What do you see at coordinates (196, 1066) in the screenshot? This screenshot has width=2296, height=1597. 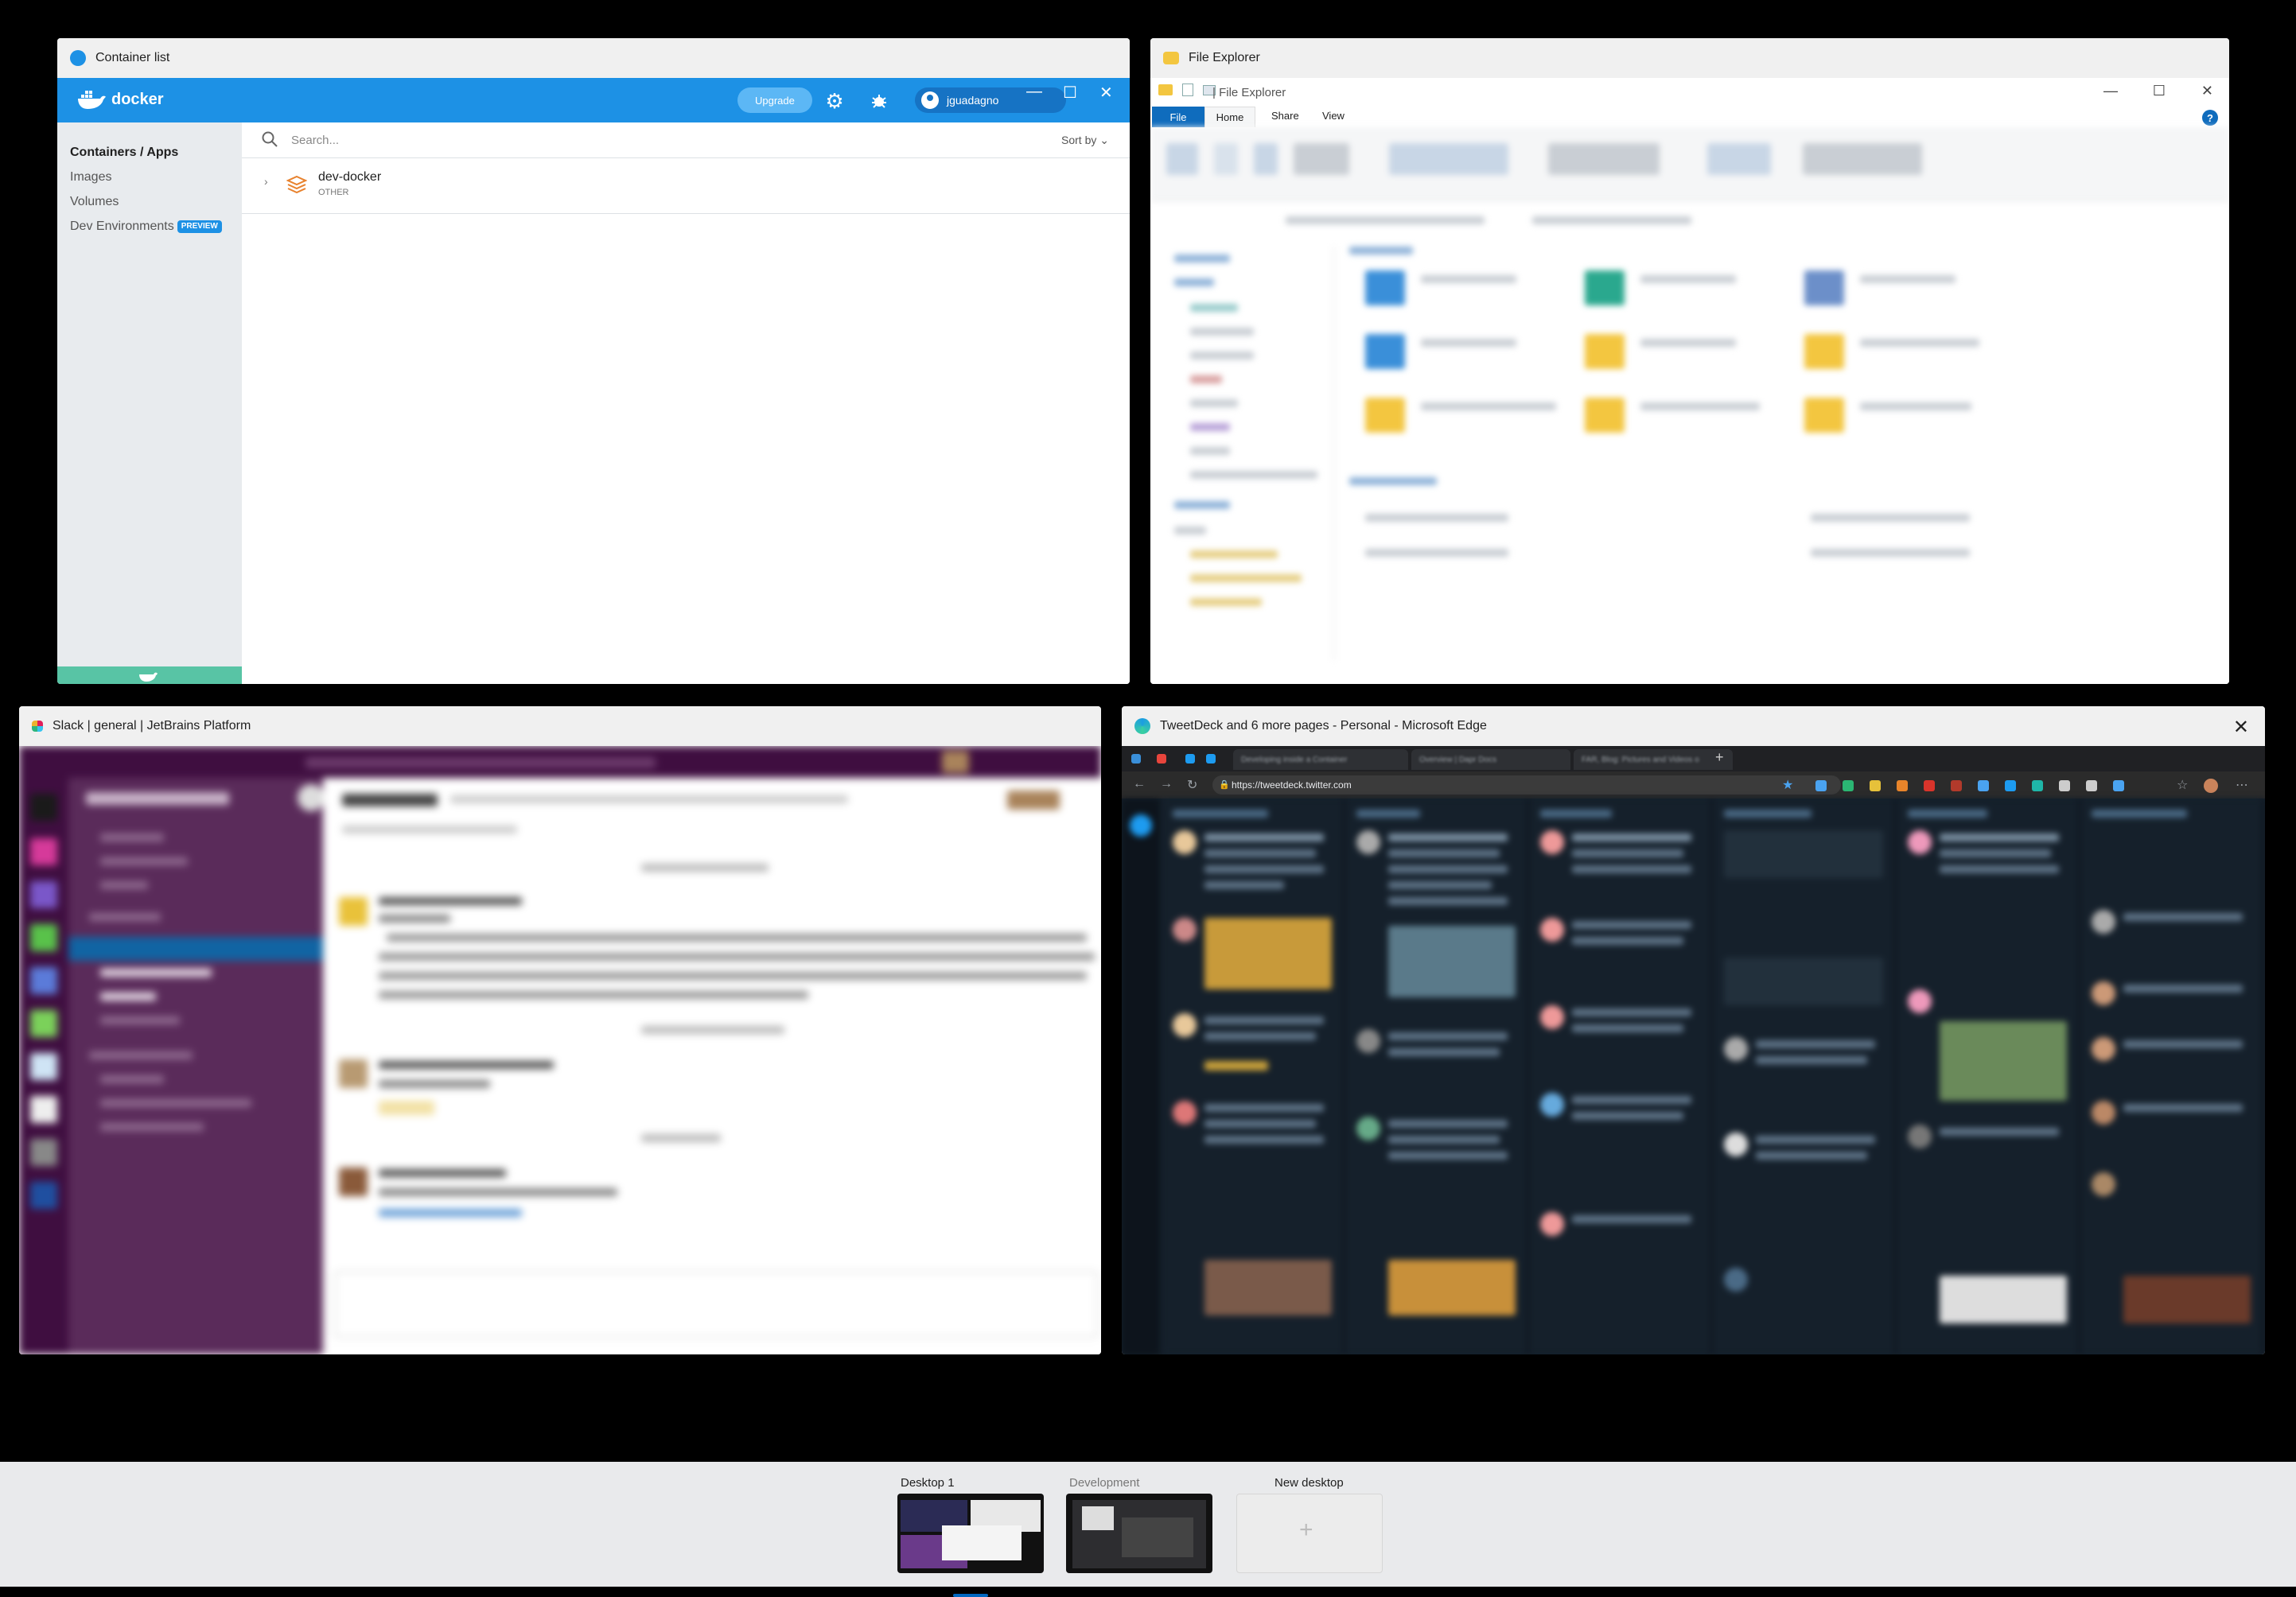 I see `channel-sidebar` at bounding box center [196, 1066].